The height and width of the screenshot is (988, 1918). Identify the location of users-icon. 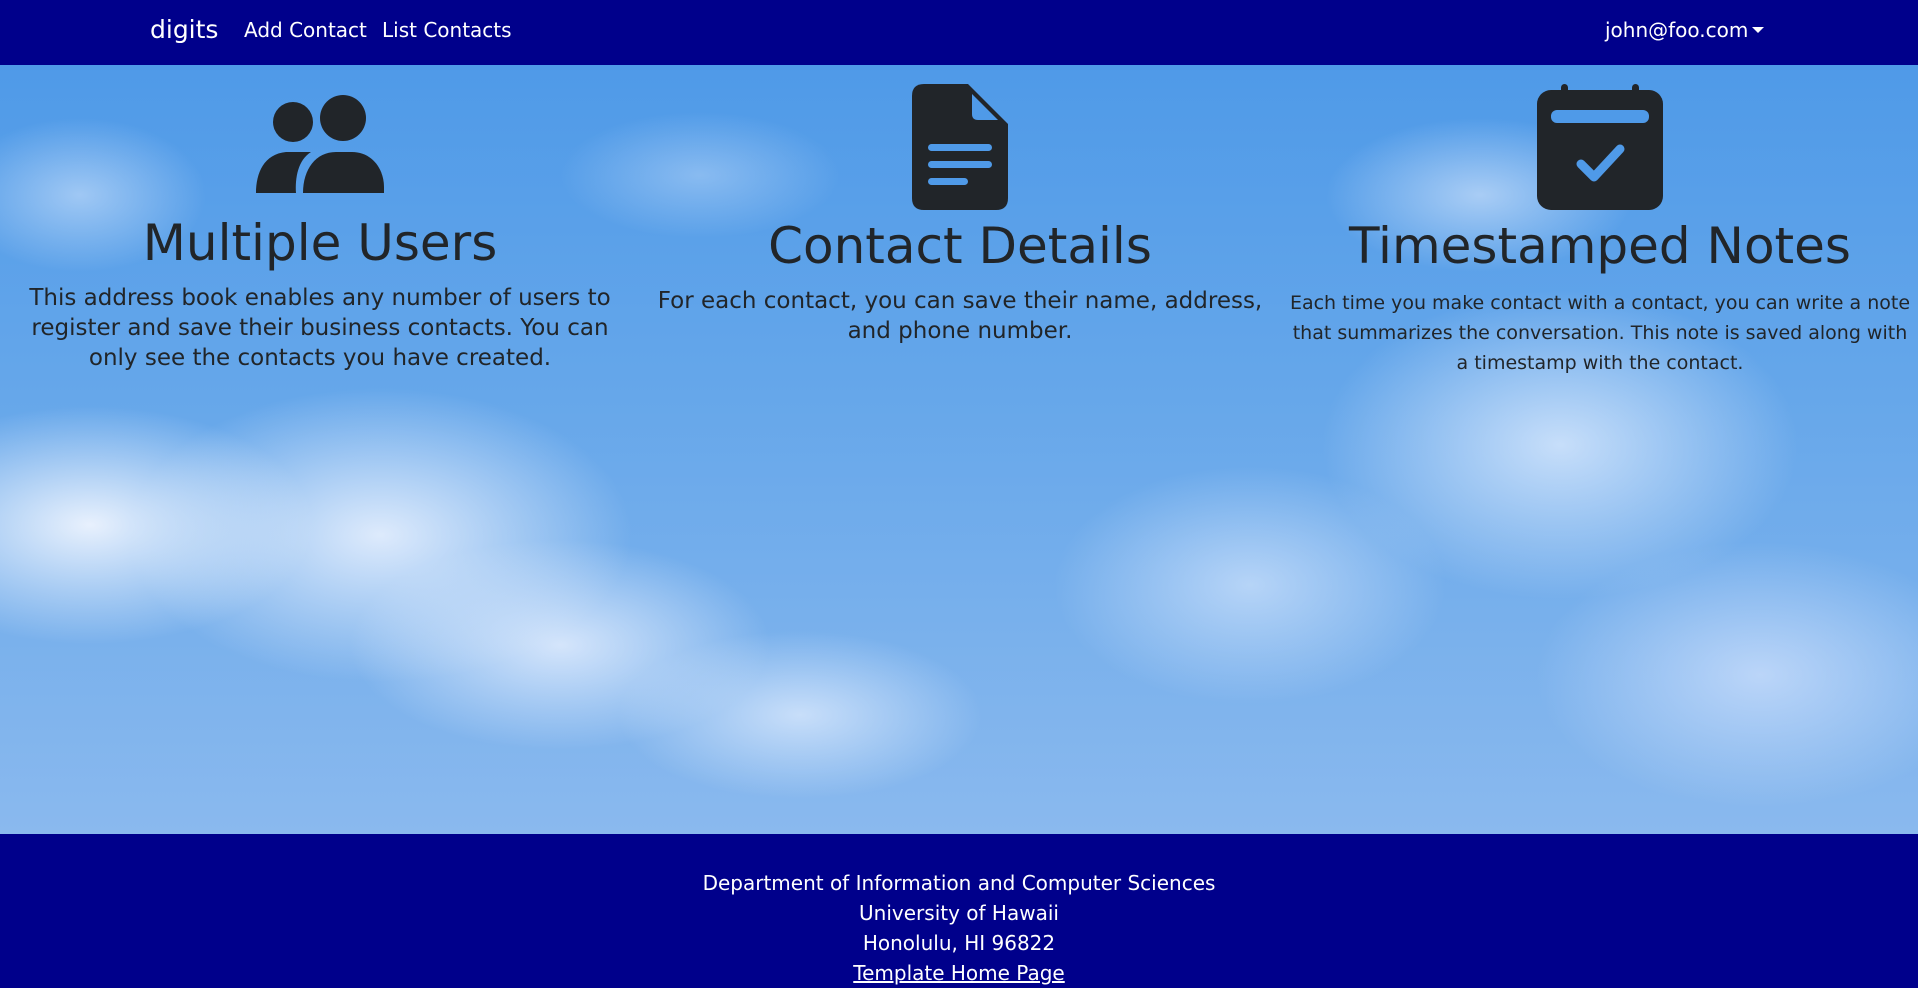
(320, 144).